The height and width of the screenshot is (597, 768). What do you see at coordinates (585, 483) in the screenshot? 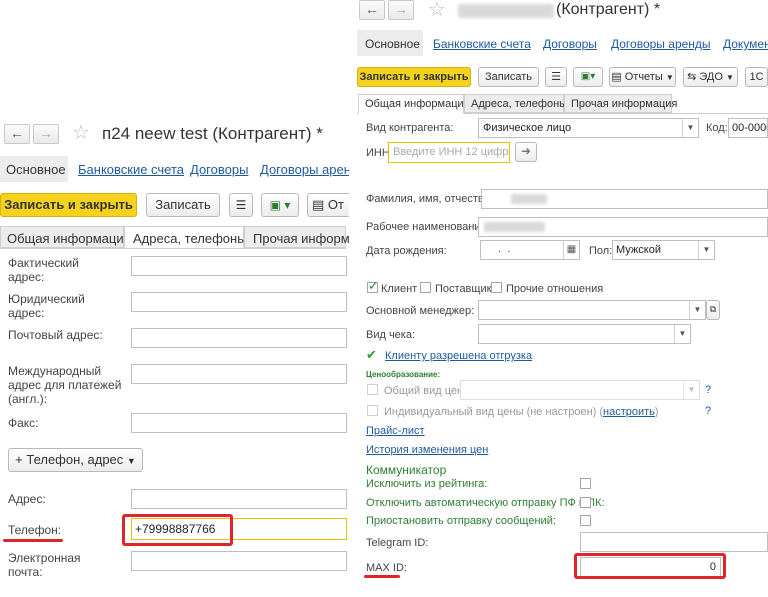
I see `exclude-rating-checkbox` at bounding box center [585, 483].